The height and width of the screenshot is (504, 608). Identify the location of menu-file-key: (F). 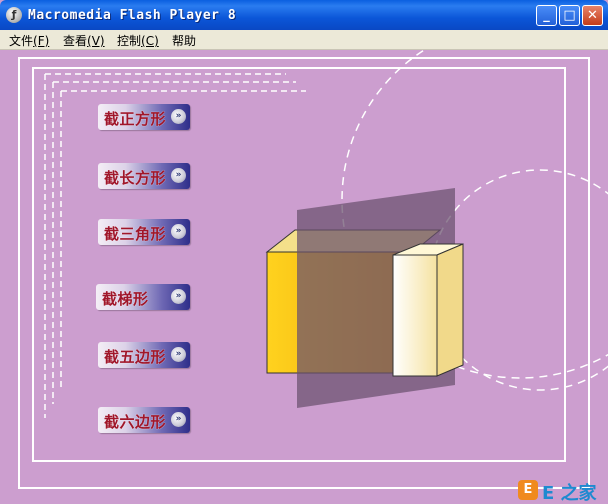
(41, 41).